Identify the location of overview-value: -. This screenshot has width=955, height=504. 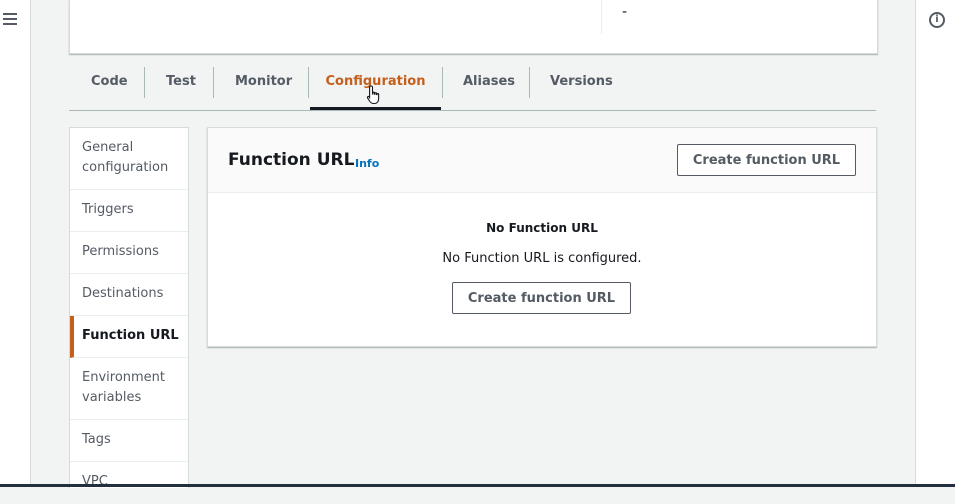
(625, 12).